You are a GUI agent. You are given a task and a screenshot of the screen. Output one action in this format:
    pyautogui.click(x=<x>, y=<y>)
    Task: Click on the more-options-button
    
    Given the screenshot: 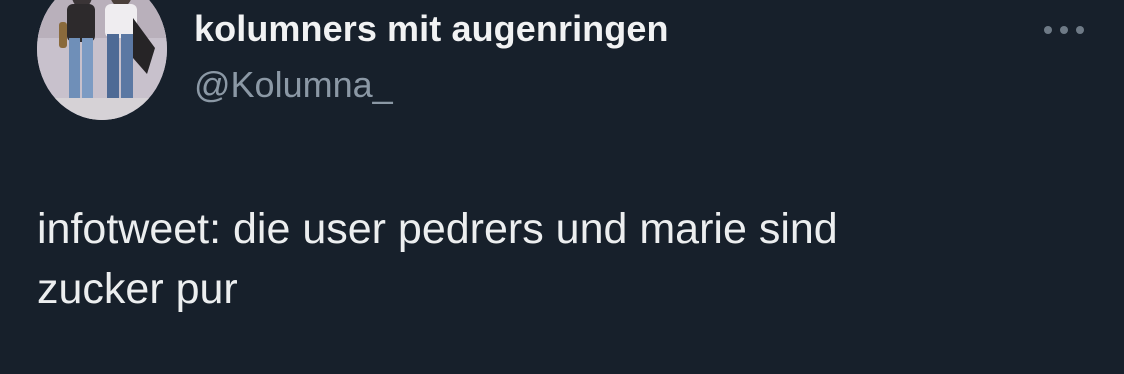 What is the action you would take?
    pyautogui.click(x=1064, y=30)
    